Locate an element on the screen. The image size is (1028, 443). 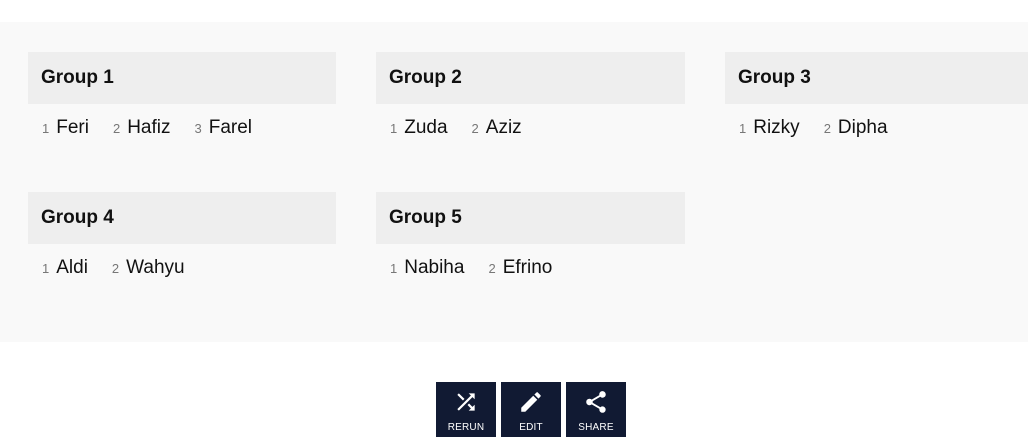
group-card-2: Group 2 1 Zuda 2 Aziz is located at coordinates (530, 102).